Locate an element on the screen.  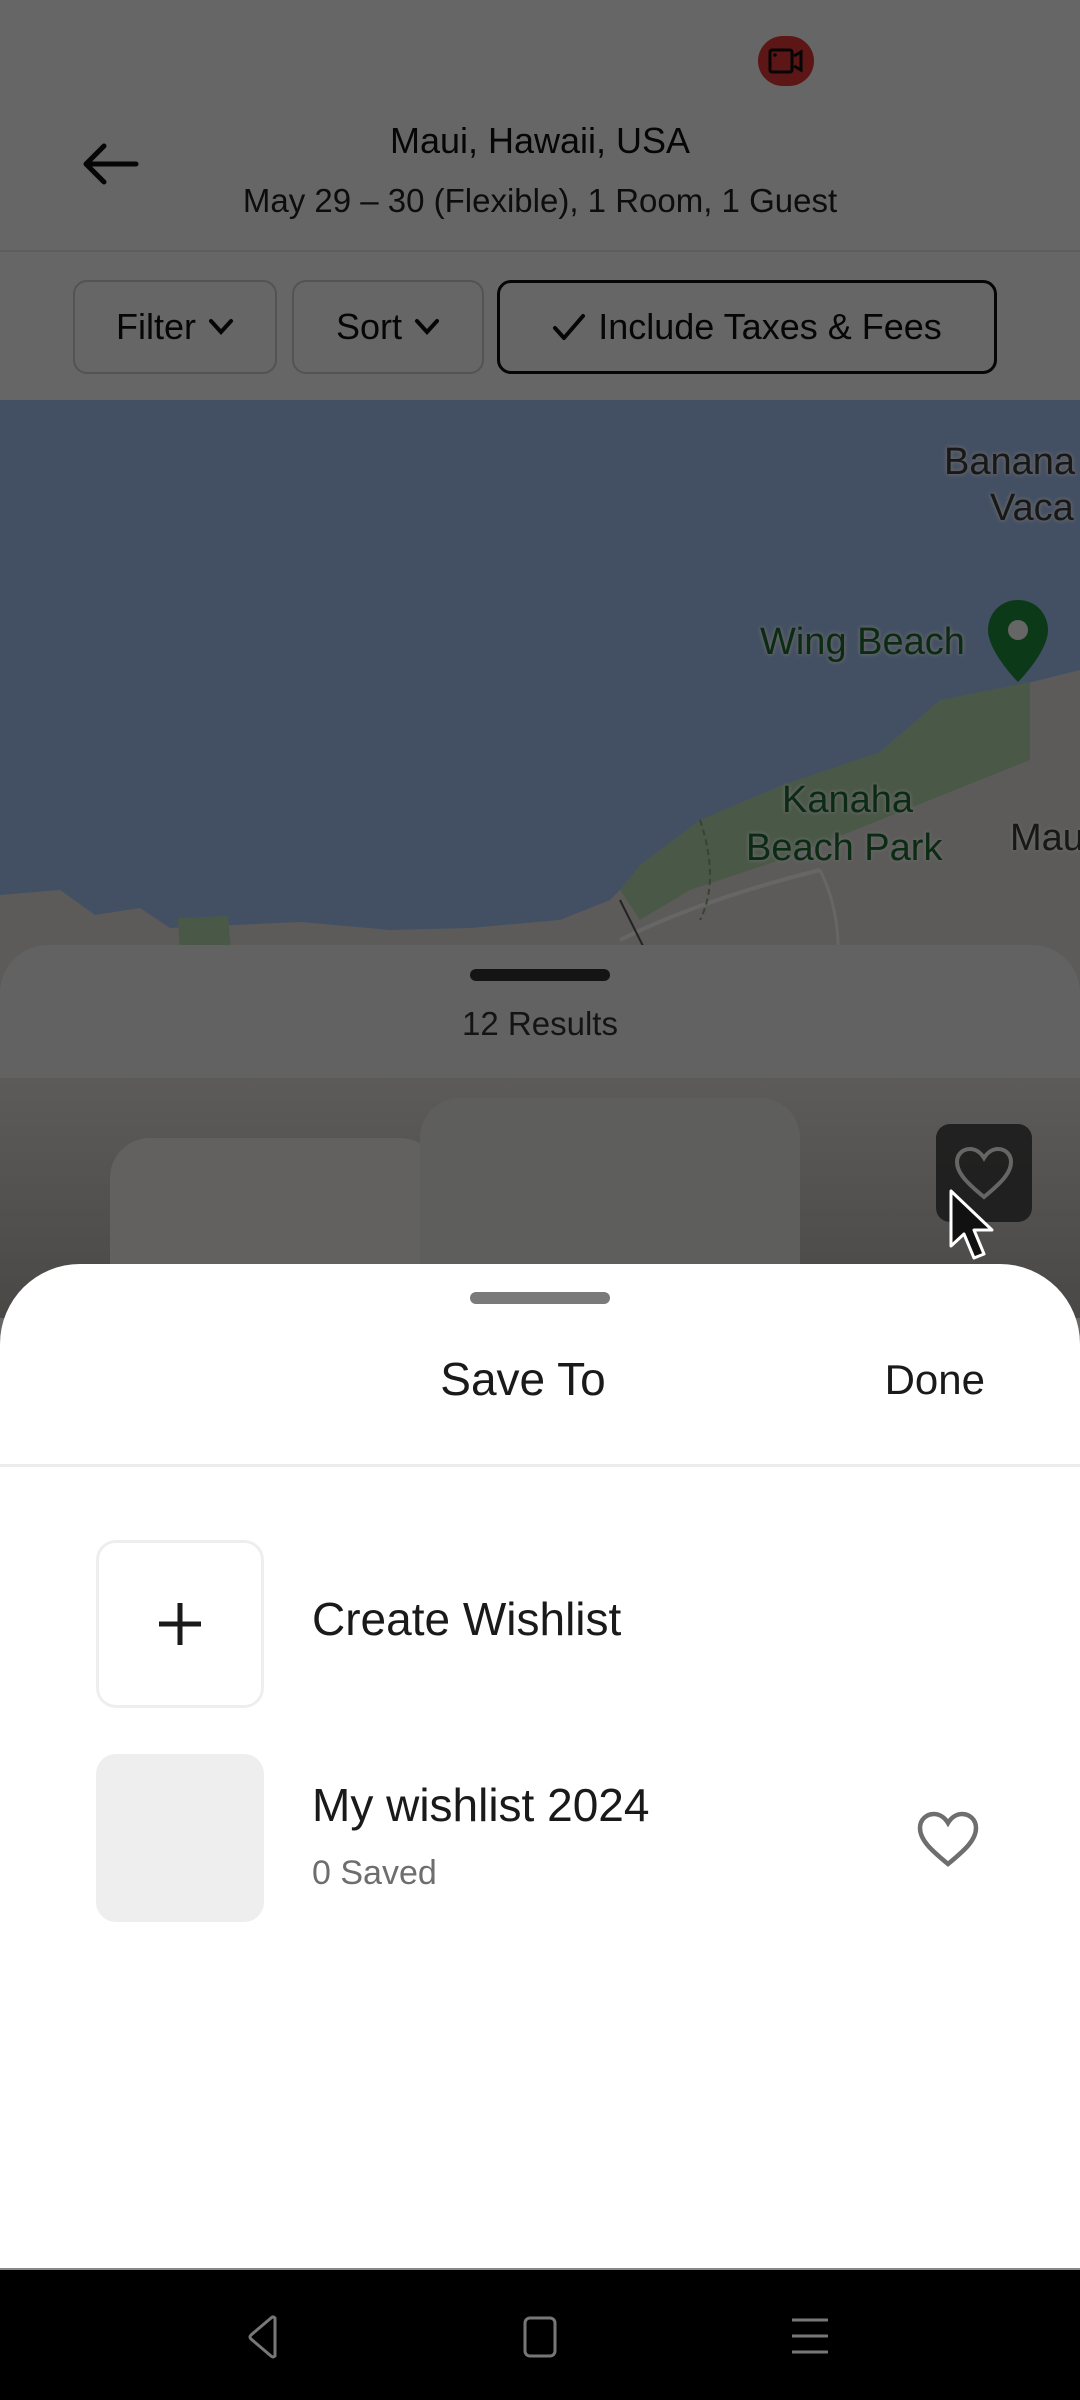
wishlist-thumbnail is located at coordinates (180, 1838).